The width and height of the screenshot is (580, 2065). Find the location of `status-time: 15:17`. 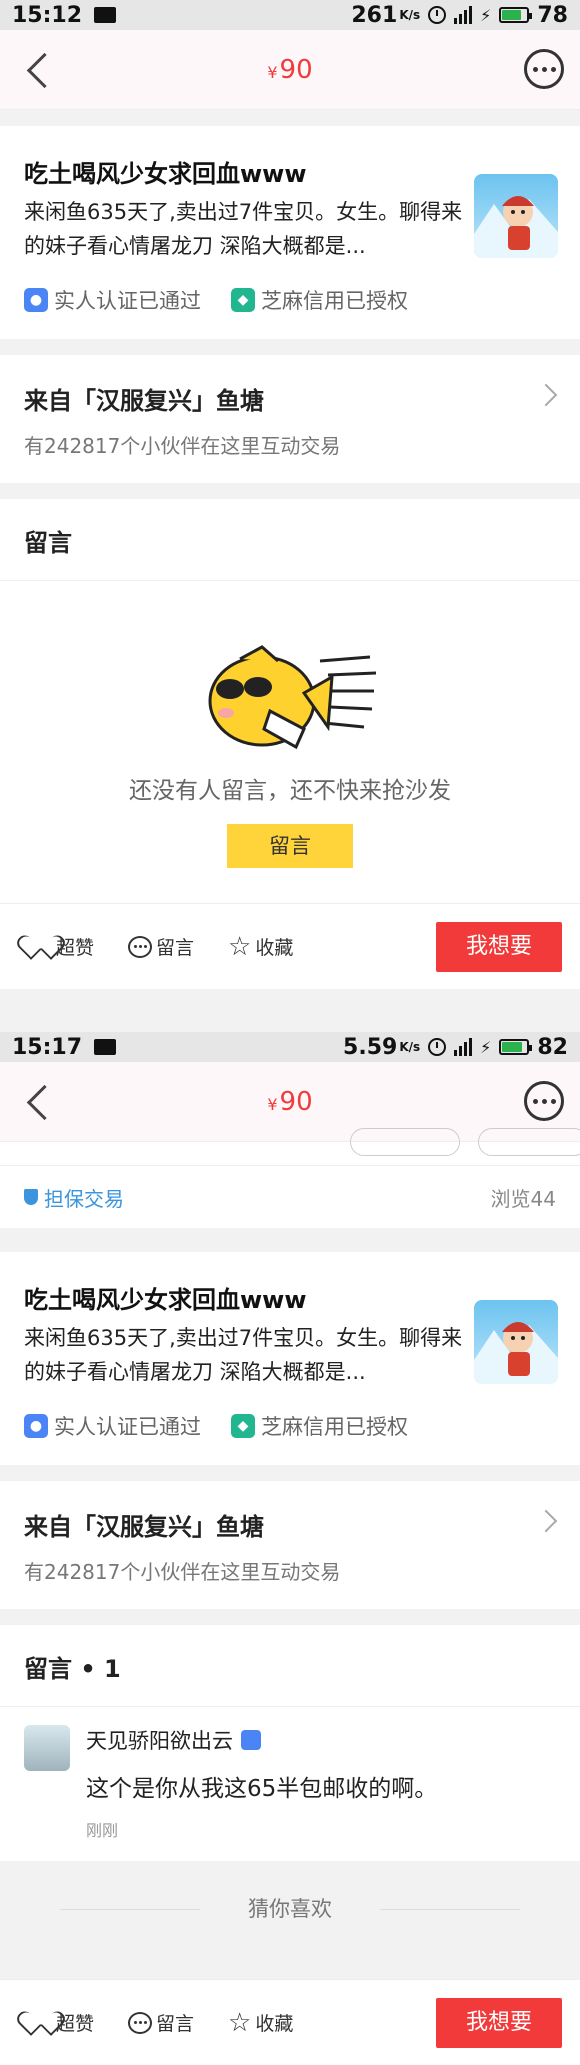

status-time: 15:17 is located at coordinates (47, 1047).